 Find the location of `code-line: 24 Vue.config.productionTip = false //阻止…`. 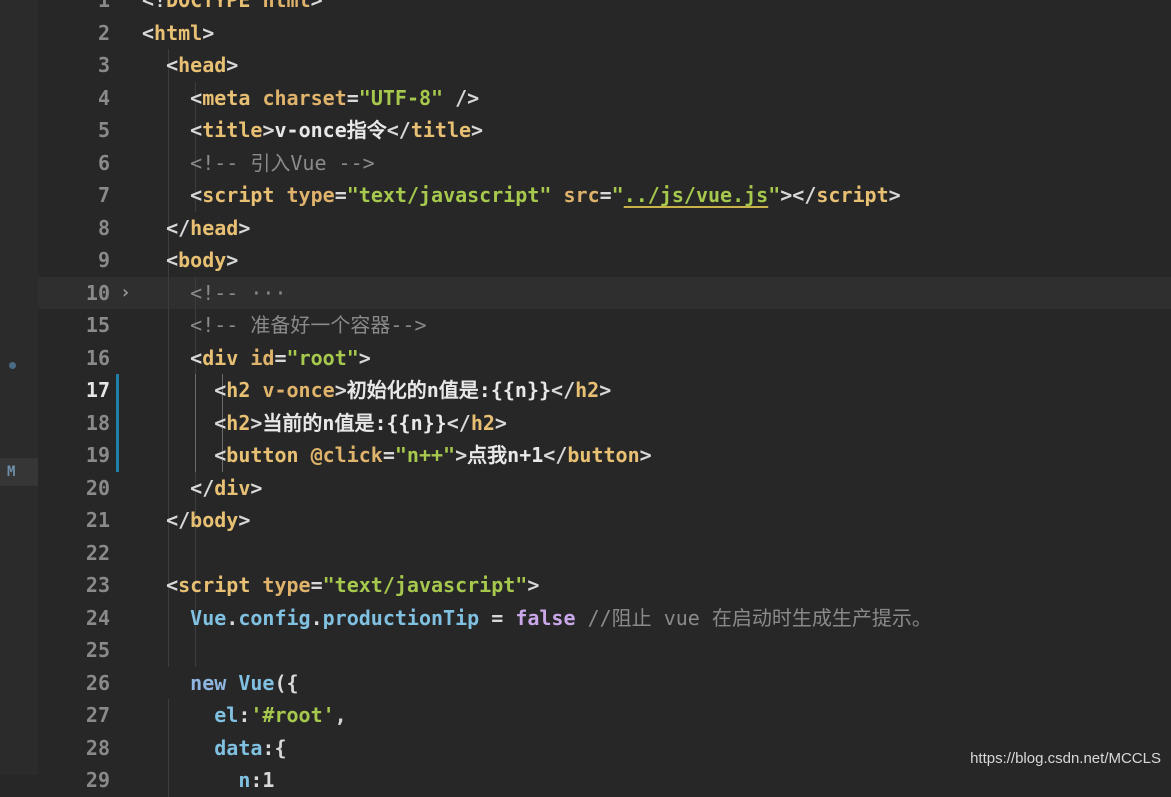

code-line: 24 Vue.config.productionTip = false //阻止… is located at coordinates (604, 618).